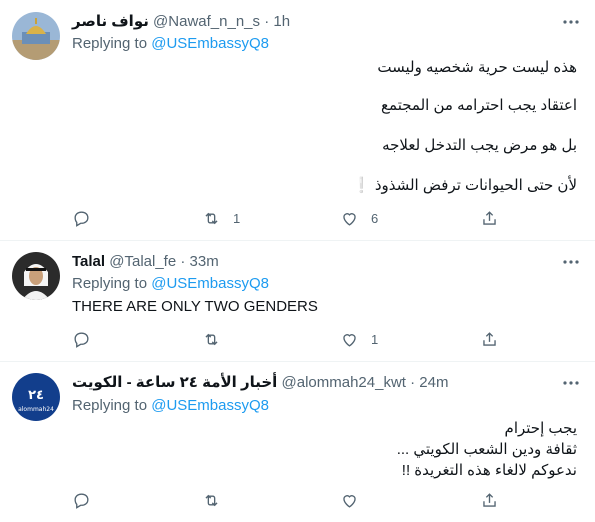 The image size is (595, 522). I want to click on tweet-line: THERE ARE ONLY TWO GENDERS, so click(195, 306).